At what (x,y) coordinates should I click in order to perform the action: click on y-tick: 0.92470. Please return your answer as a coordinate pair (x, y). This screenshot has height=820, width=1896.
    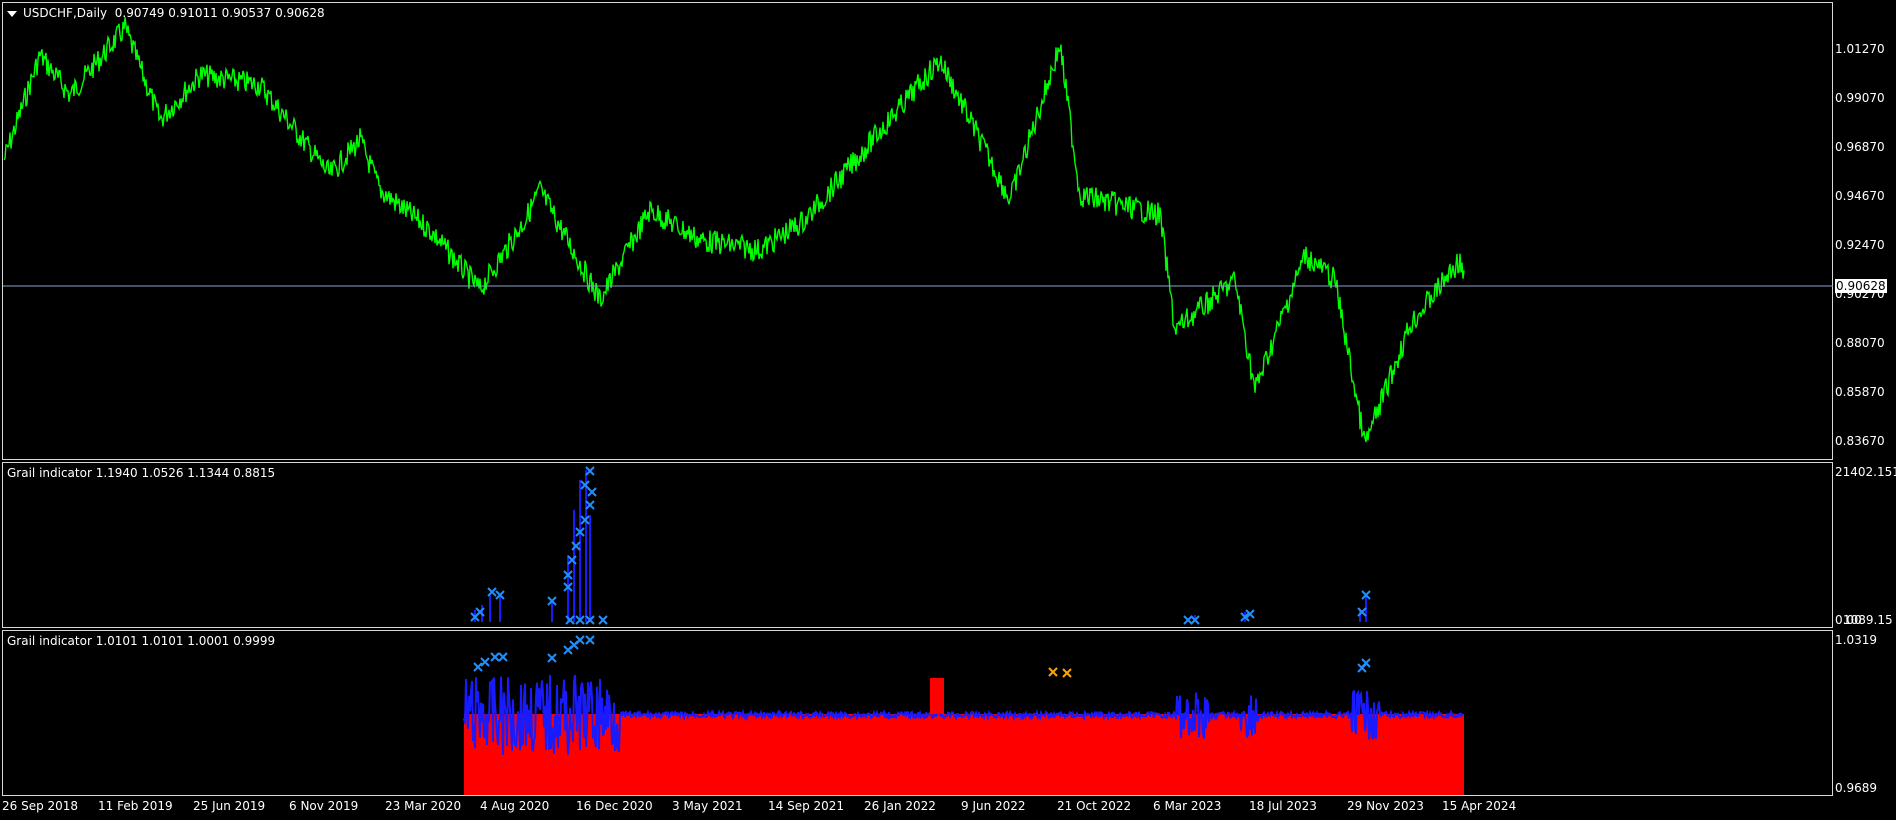
    Looking at the image, I should click on (1860, 245).